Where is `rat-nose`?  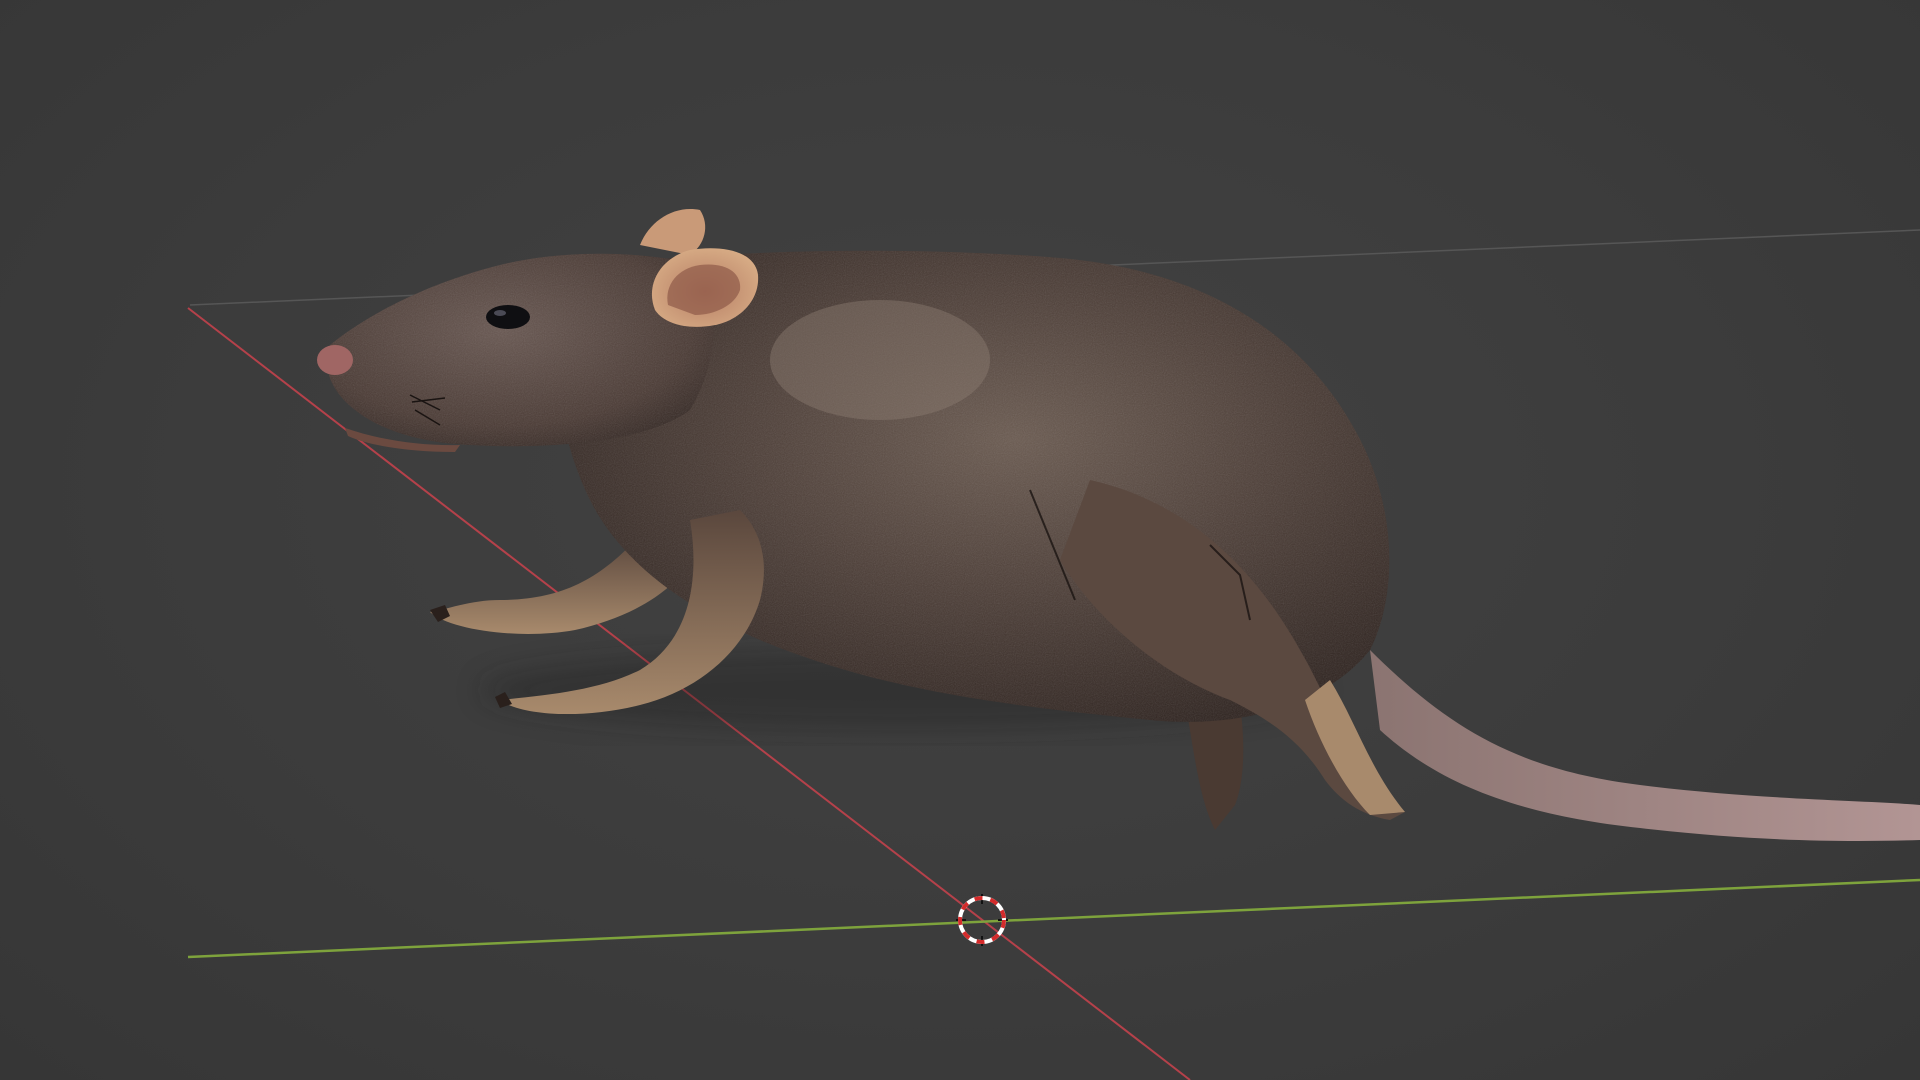 rat-nose is located at coordinates (335, 360).